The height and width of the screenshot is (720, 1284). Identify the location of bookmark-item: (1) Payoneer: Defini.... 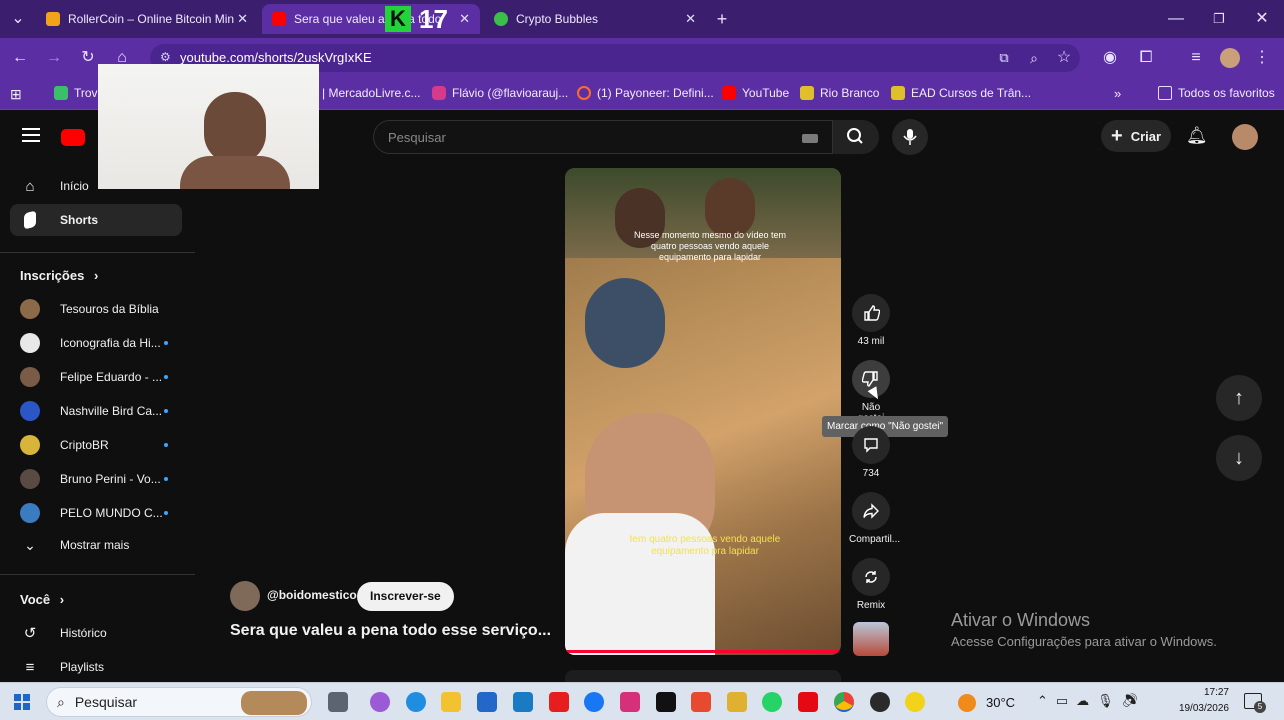
(645, 93).